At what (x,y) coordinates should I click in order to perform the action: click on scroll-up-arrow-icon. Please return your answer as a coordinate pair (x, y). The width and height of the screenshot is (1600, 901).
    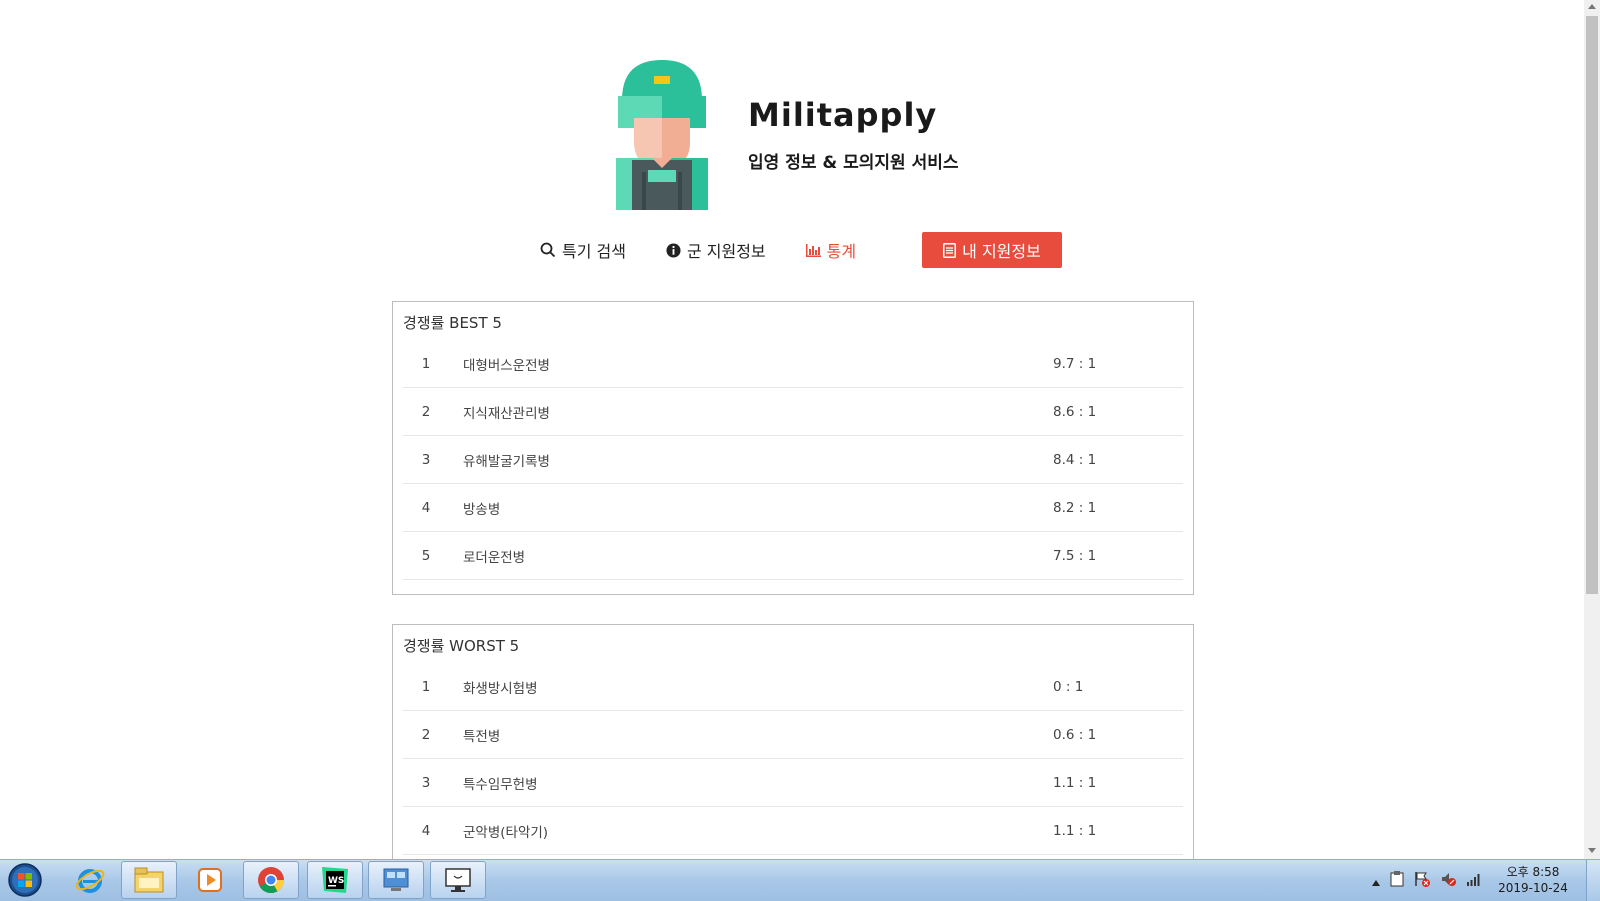
    Looking at the image, I should click on (1592, 6).